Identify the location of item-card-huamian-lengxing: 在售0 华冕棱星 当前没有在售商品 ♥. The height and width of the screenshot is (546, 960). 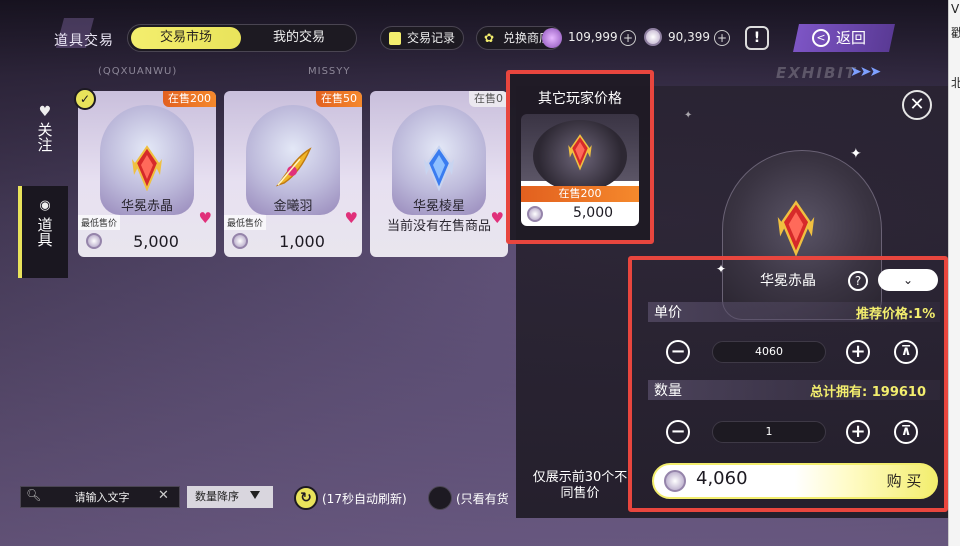
(439, 174).